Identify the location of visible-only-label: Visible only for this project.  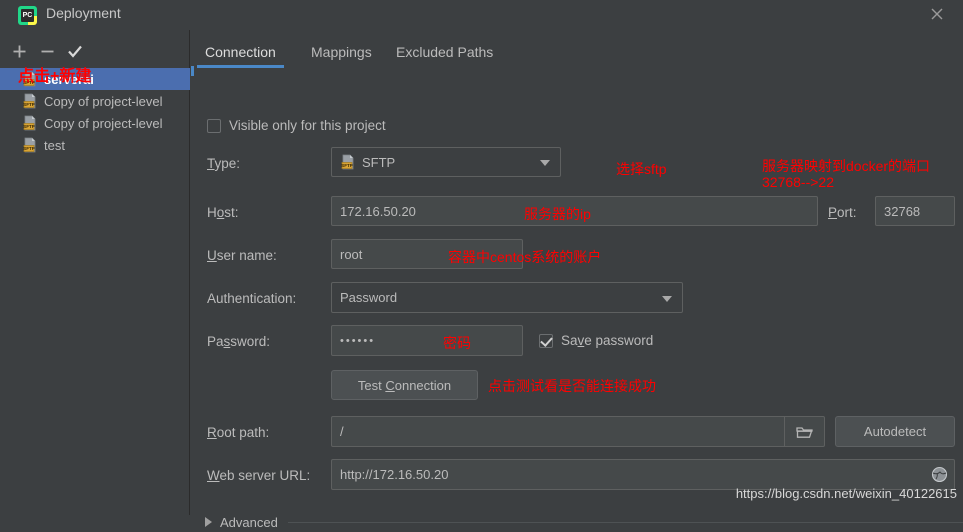
(307, 125).